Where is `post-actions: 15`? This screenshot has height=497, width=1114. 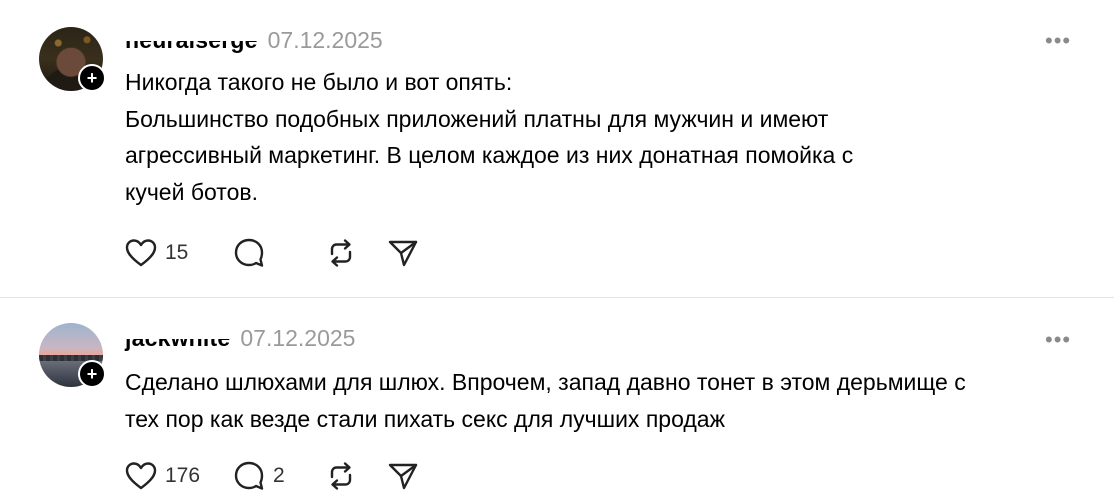 post-actions: 15 is located at coordinates (276, 253).